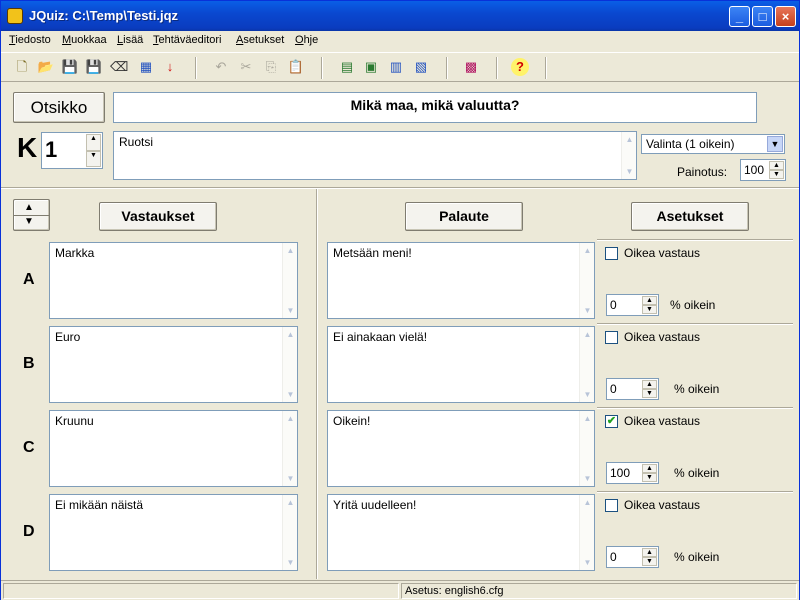 The image size is (800, 600). What do you see at coordinates (94, 67) in the screenshot?
I see `save-as-icon: 💾` at bounding box center [94, 67].